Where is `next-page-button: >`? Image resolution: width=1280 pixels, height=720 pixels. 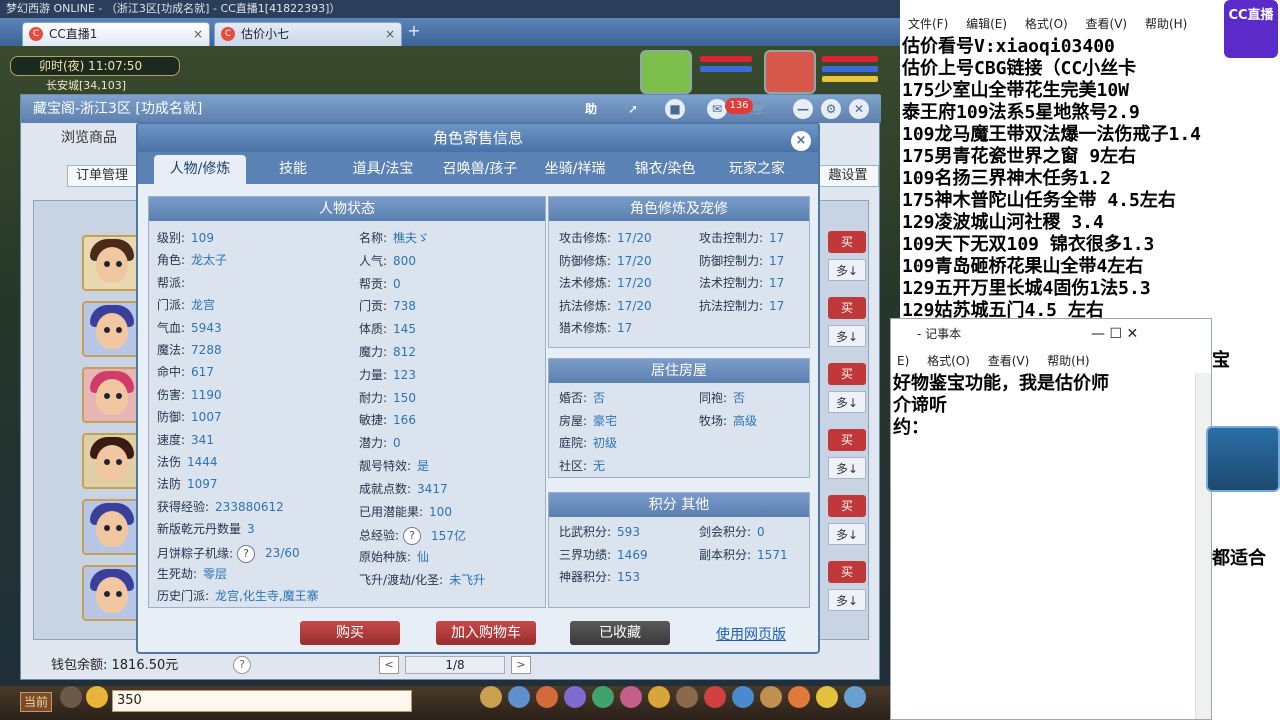 next-page-button: > is located at coordinates (521, 665).